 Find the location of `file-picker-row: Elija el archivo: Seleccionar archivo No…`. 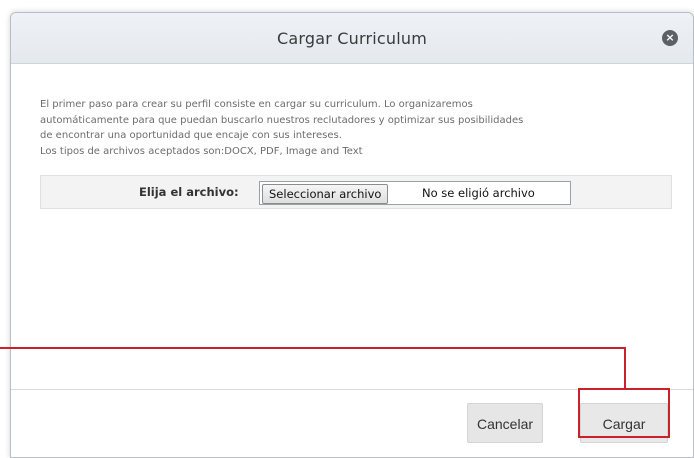

file-picker-row: Elija el archivo: Seleccionar archivo No… is located at coordinates (356, 192).